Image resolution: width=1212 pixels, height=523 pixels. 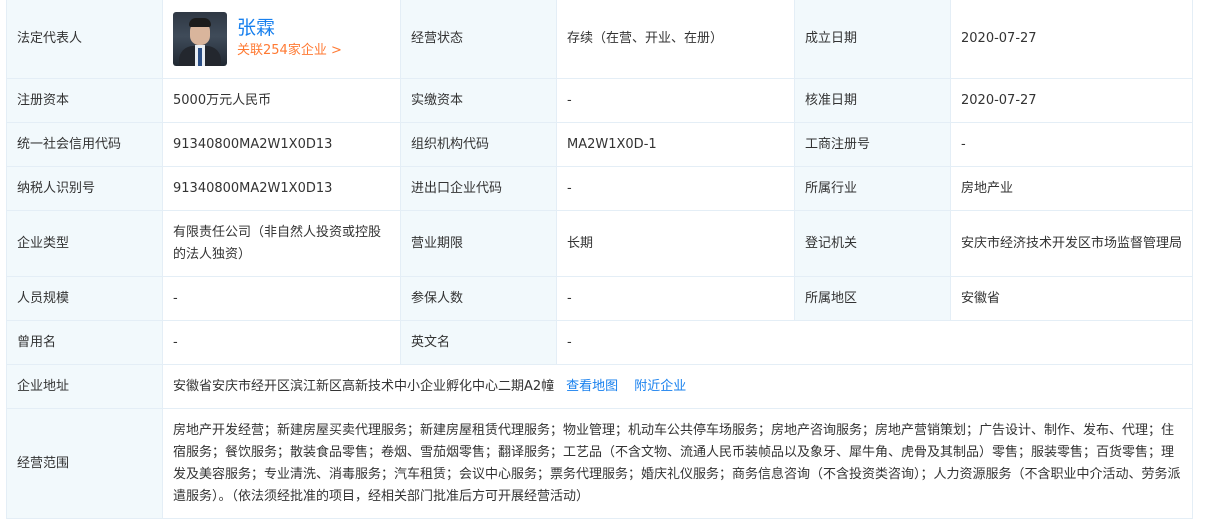 I want to click on founded-value: 2020-07-27, so click(x=1071, y=39).